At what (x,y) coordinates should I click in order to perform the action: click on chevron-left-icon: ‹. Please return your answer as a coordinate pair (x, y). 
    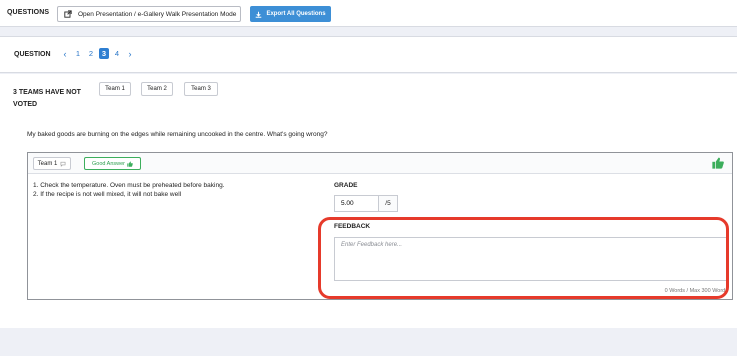
    Looking at the image, I should click on (65, 54).